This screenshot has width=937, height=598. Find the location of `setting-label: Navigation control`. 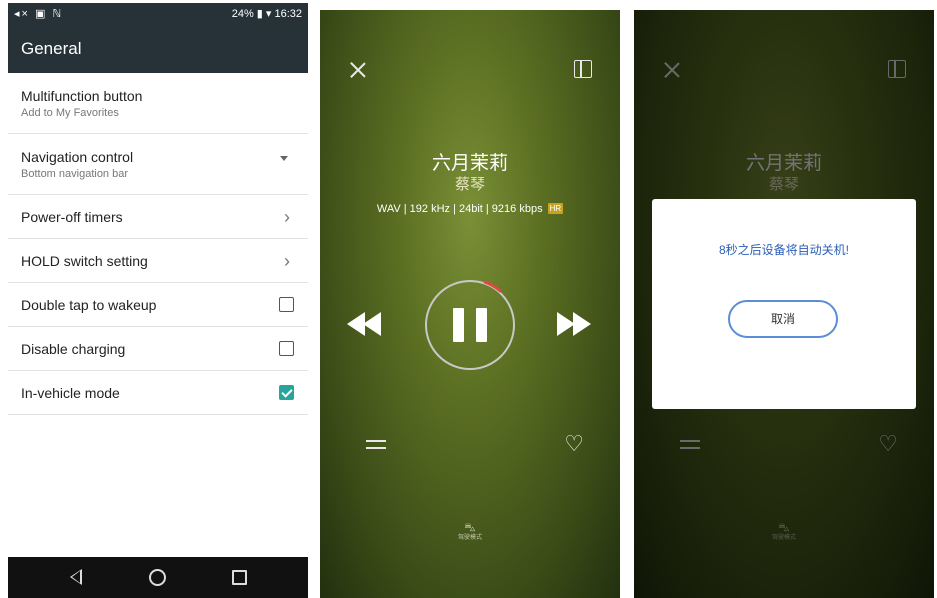

setting-label: Navigation control is located at coordinates (77, 157).